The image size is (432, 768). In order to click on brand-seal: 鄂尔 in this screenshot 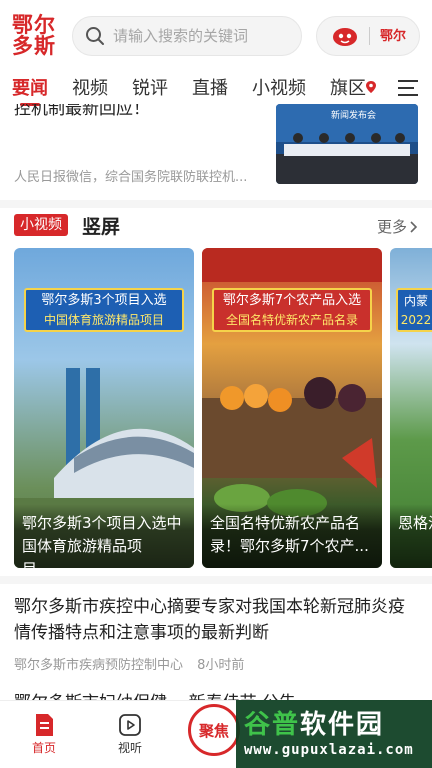, I will do `click(393, 36)`.